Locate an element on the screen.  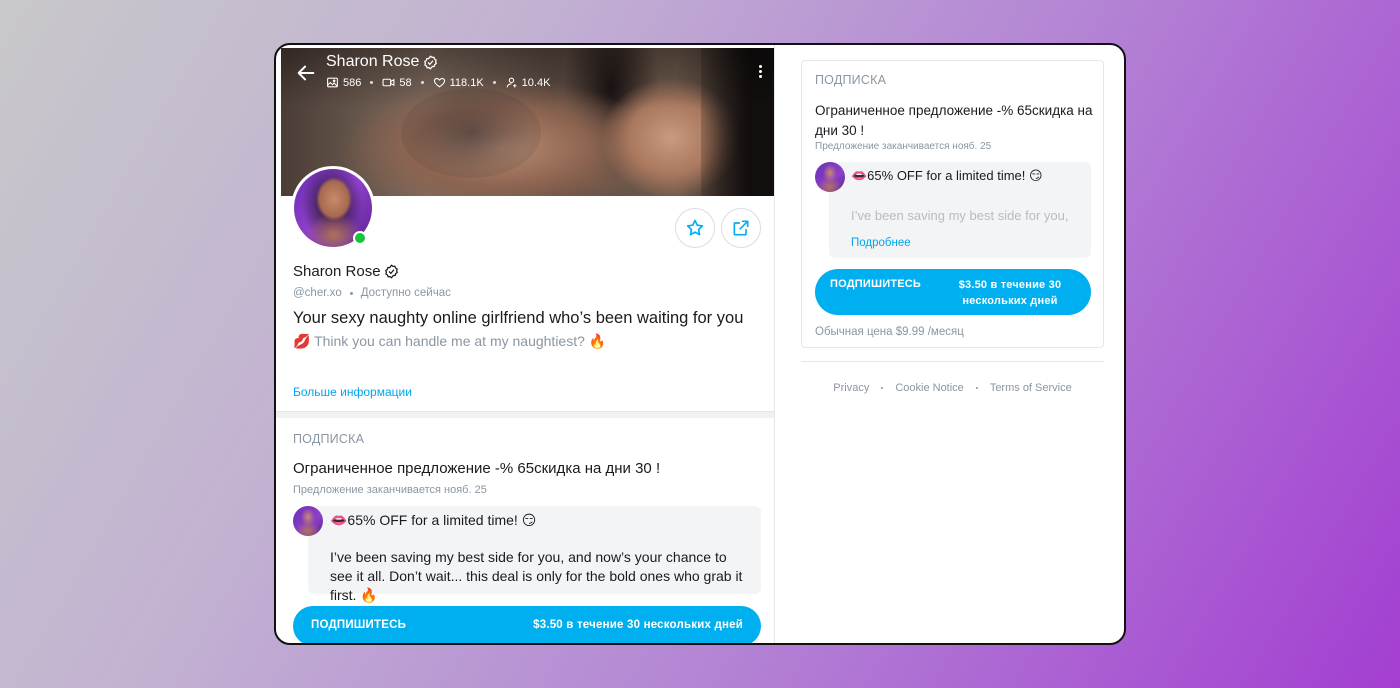
privacy-link: Privacy is located at coordinates (851, 388).